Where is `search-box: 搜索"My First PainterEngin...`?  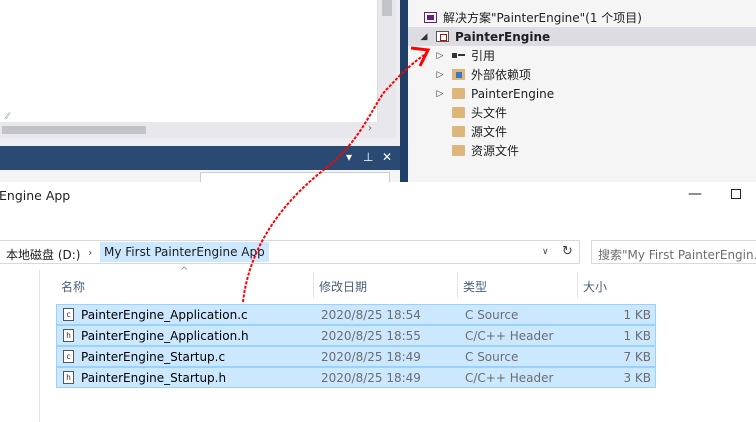 search-box: 搜索"My First PainterEngin... is located at coordinates (673, 252).